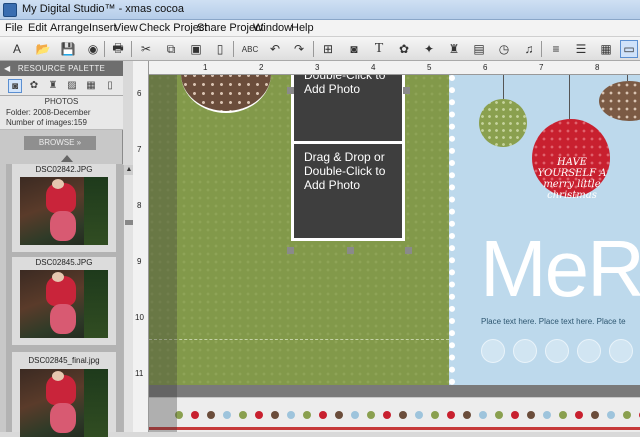  Describe the element at coordinates (37, 28) in the screenshot. I see `menu-edit: Edit` at that location.